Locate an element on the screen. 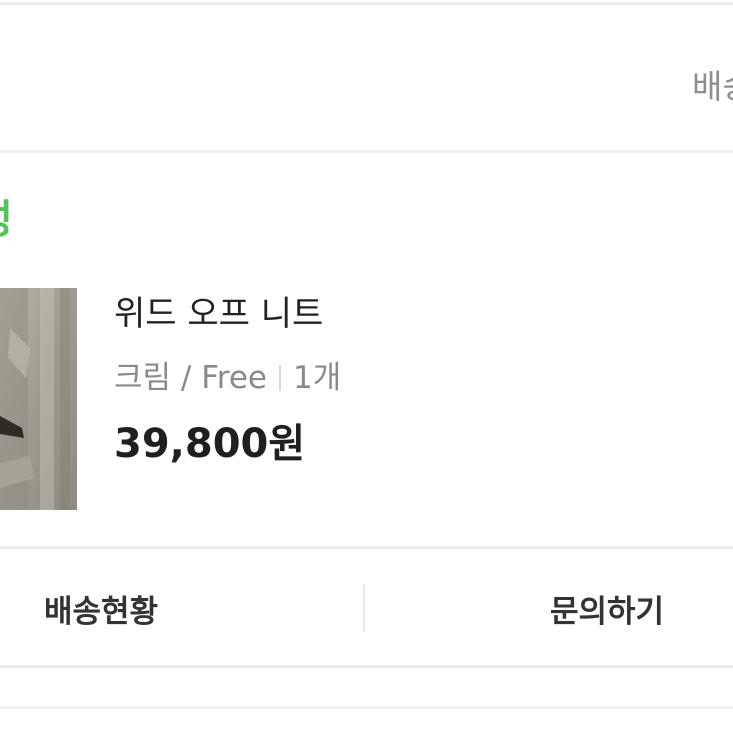  option-size: Free is located at coordinates (234, 378).